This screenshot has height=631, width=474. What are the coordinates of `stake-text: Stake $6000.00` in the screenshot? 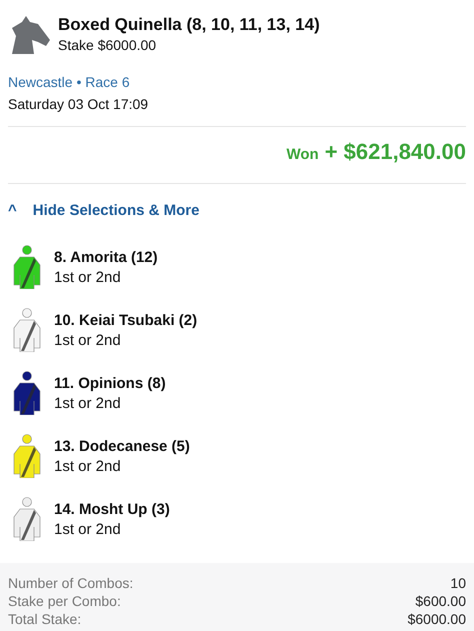 It's located at (108, 45).